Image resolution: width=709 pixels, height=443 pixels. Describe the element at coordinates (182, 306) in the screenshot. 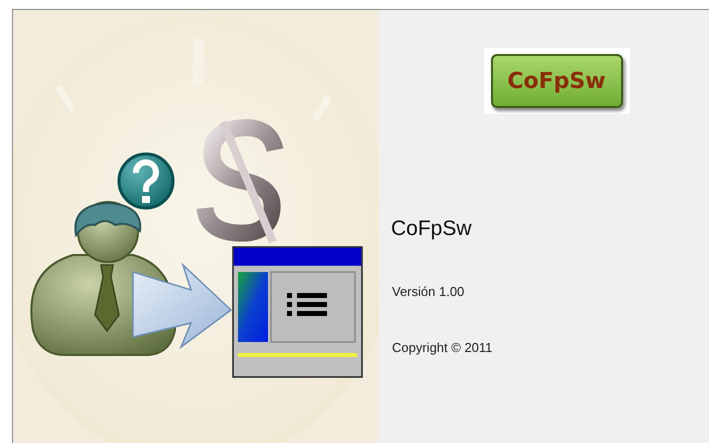

I see `arrow-icon` at that location.